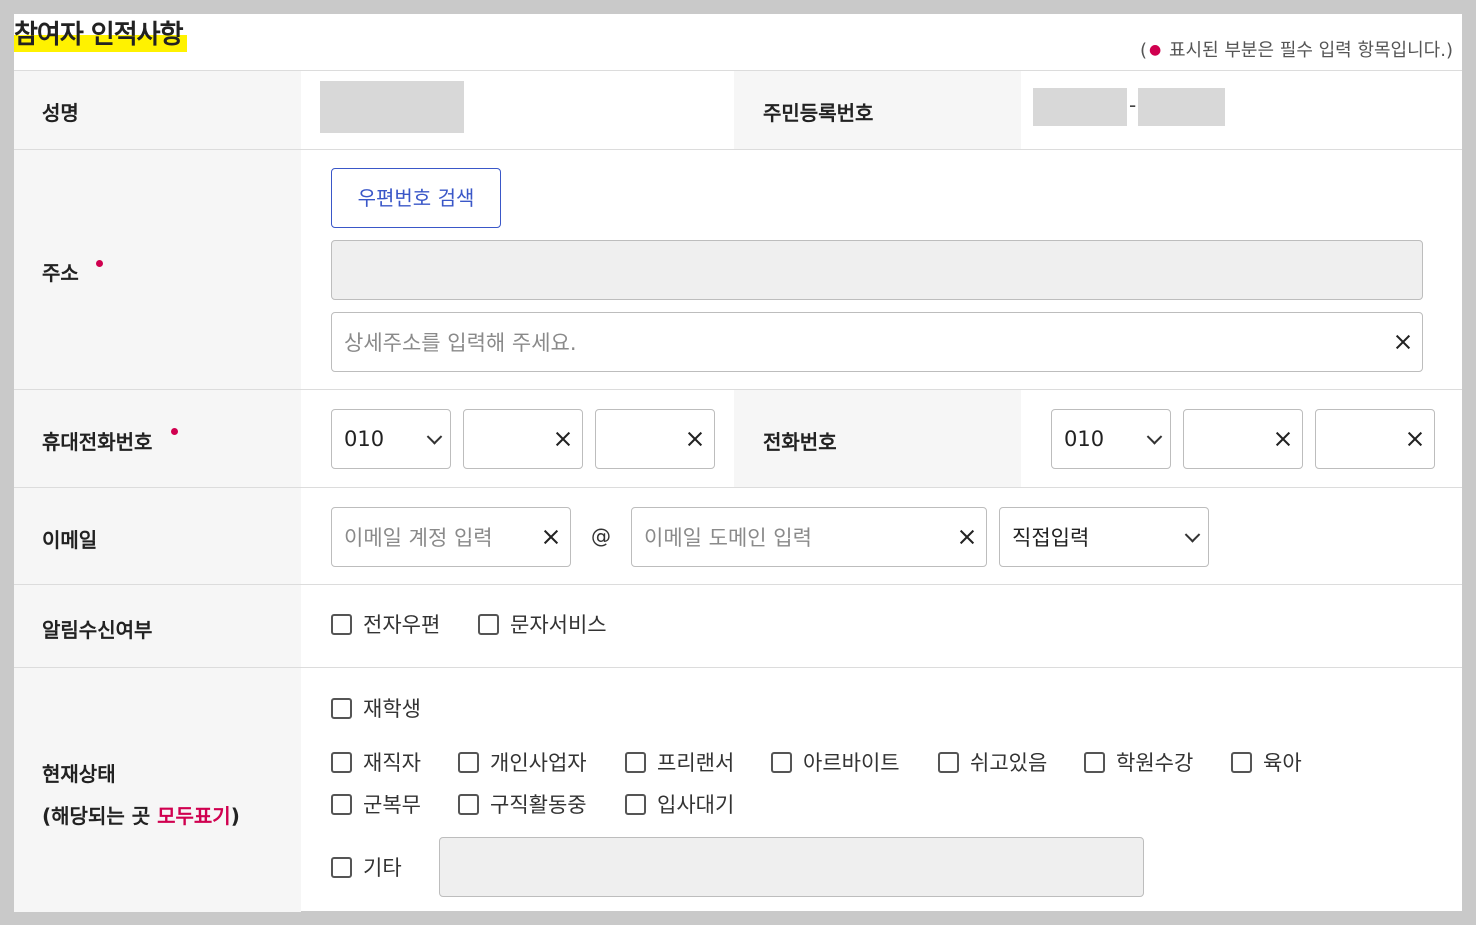 This screenshot has width=1476, height=925. What do you see at coordinates (679, 762) in the screenshot?
I see `checkbox-freelancer: 프리랜서` at bounding box center [679, 762].